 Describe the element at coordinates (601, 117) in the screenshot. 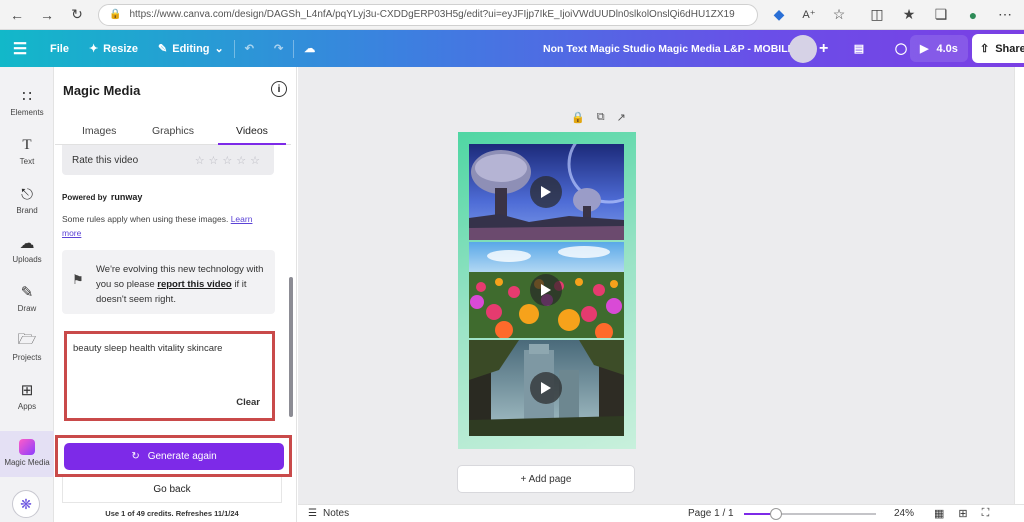

I see `duplicate-icon: ⧉` at that location.